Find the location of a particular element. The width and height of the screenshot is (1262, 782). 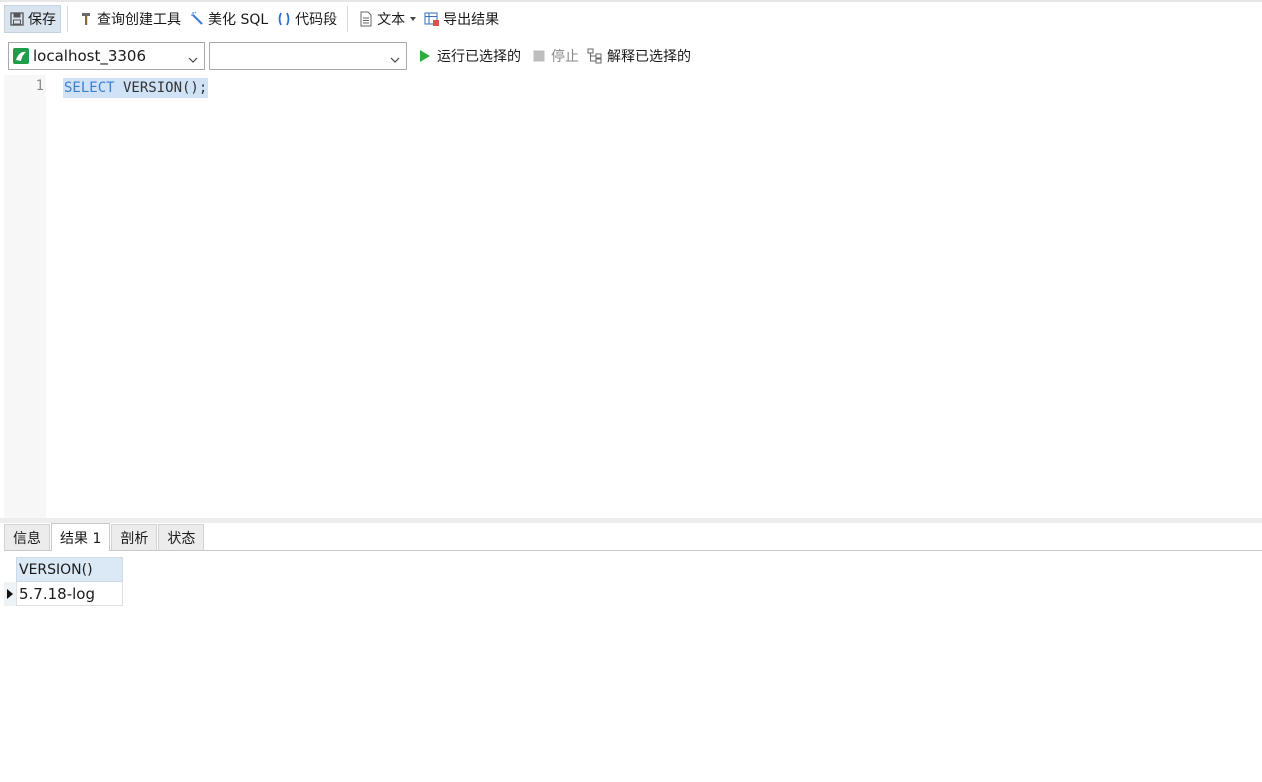

tab-info: 信息 is located at coordinates (27, 537).